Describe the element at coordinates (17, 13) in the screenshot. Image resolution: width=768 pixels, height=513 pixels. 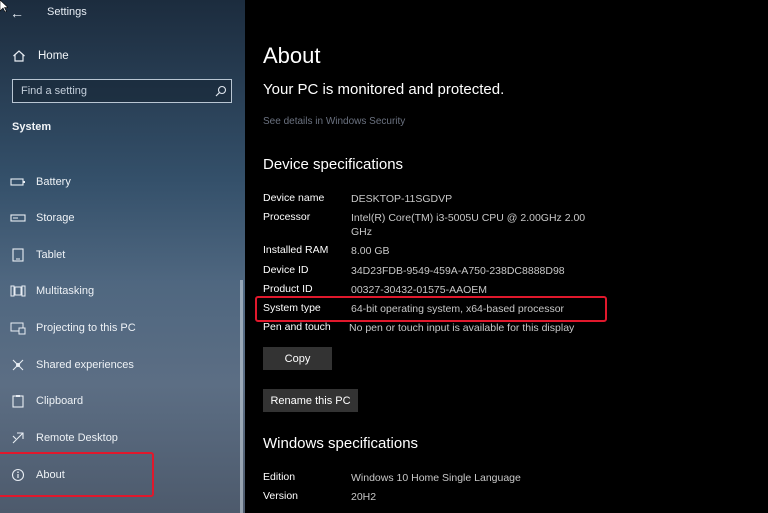
I see `back-arrow-icon: ←` at that location.